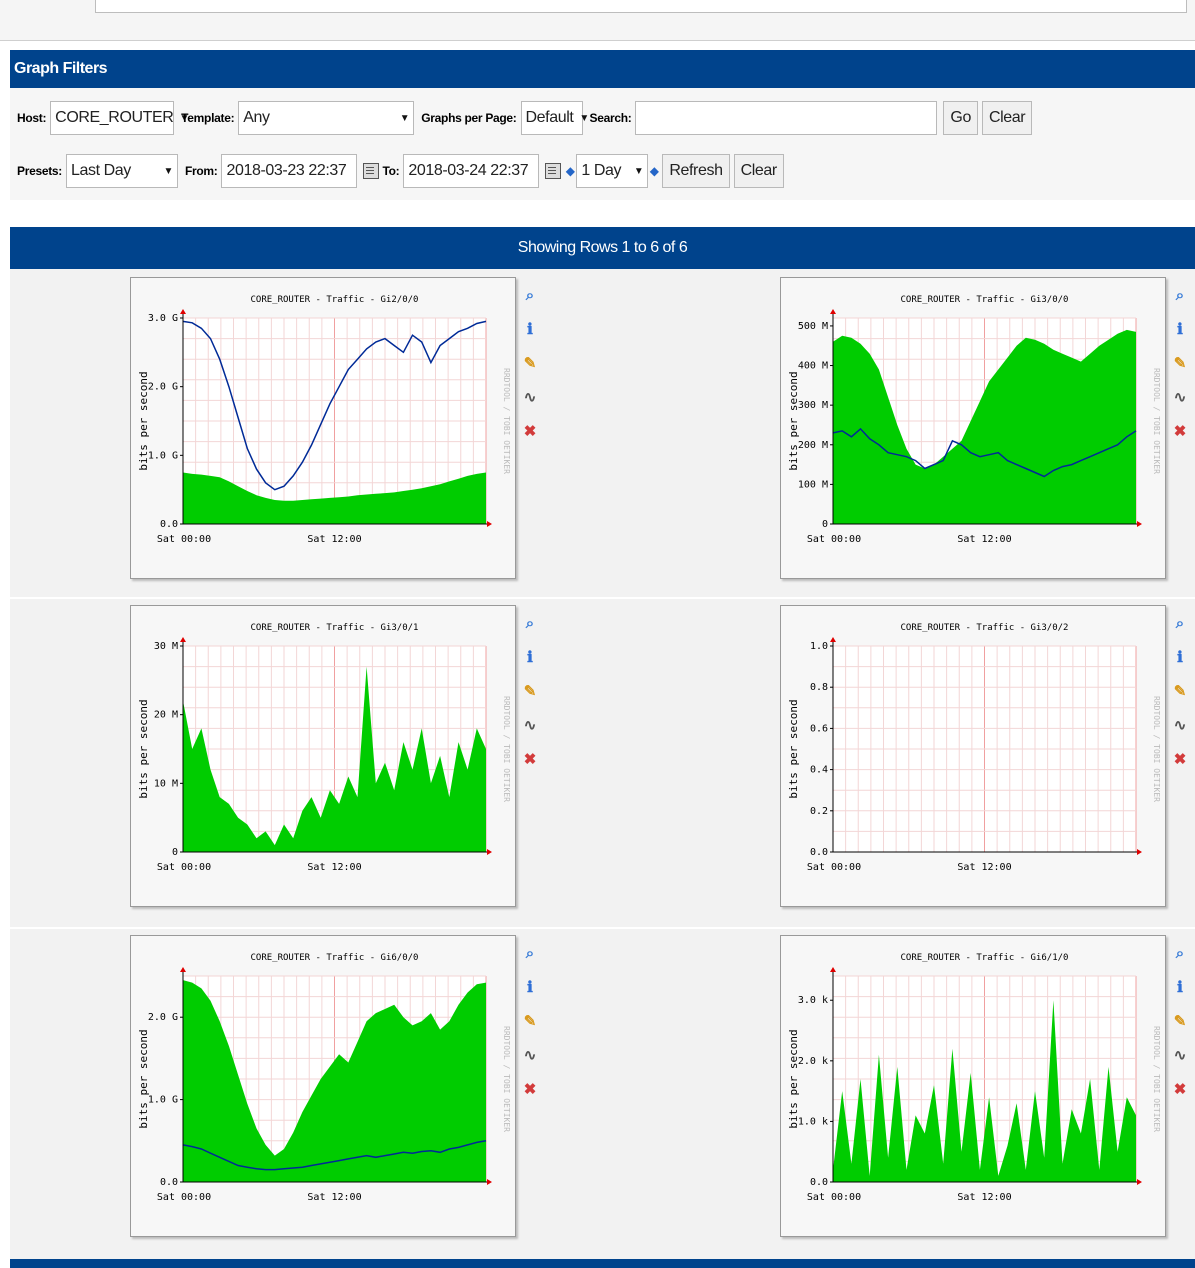 Image resolution: width=1195 pixels, height=1268 pixels. What do you see at coordinates (825, 524) in the screenshot?
I see `y-tick-label: 0` at bounding box center [825, 524].